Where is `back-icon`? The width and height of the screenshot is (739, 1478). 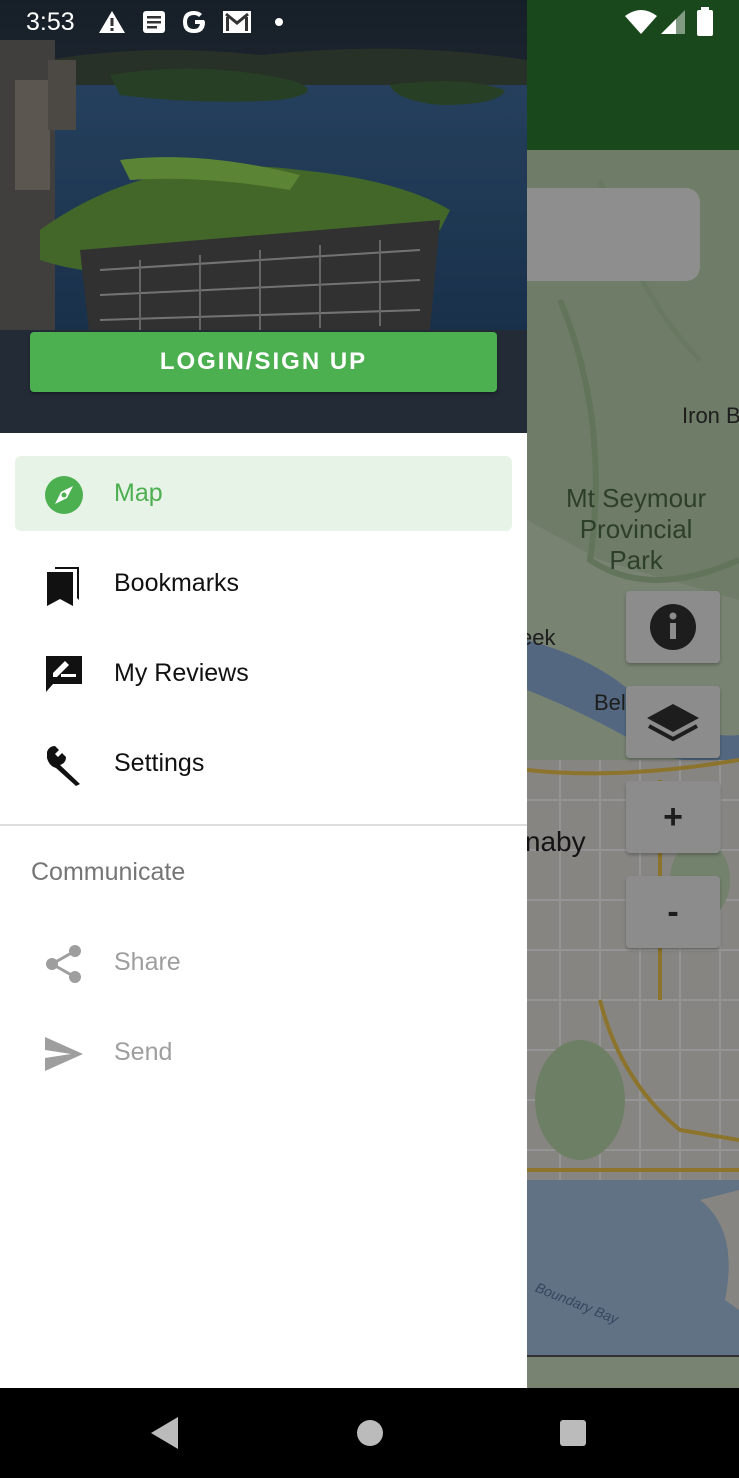 back-icon is located at coordinates (165, 1433).